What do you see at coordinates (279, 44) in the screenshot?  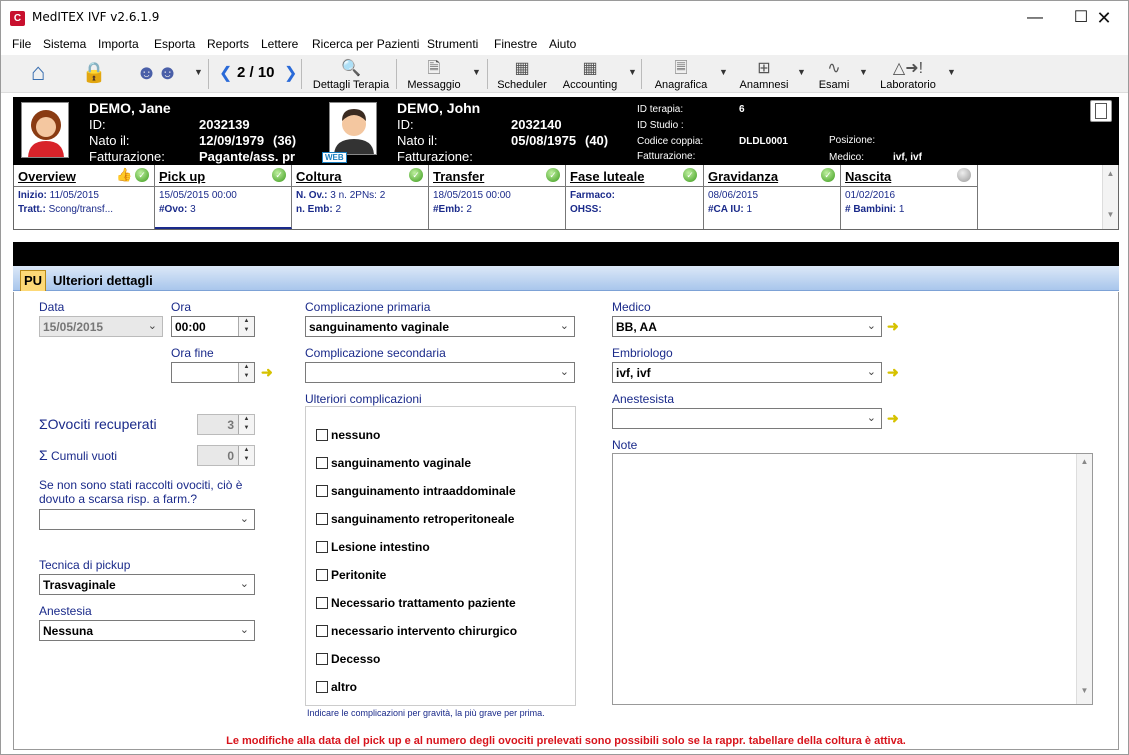 I see `menu-lettere: Lettere` at bounding box center [279, 44].